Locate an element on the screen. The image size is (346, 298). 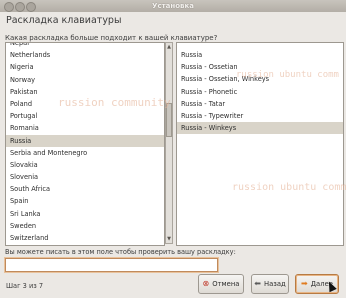
country-list-item: Switzerland is located at coordinates (85, 238).